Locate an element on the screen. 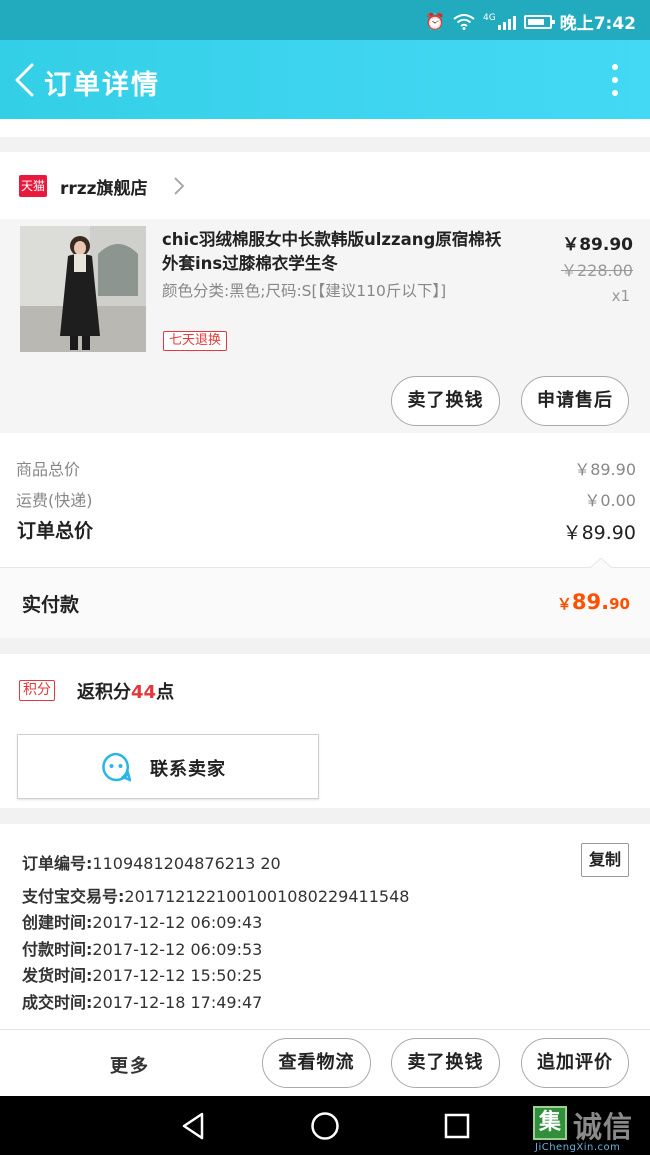  chat-face-icon is located at coordinates (116, 767).